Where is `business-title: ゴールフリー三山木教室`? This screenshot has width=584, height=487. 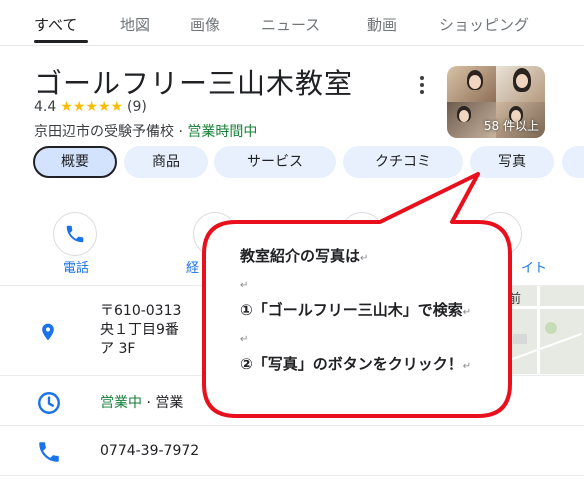 business-title: ゴールフリー三山木教室 is located at coordinates (194, 83).